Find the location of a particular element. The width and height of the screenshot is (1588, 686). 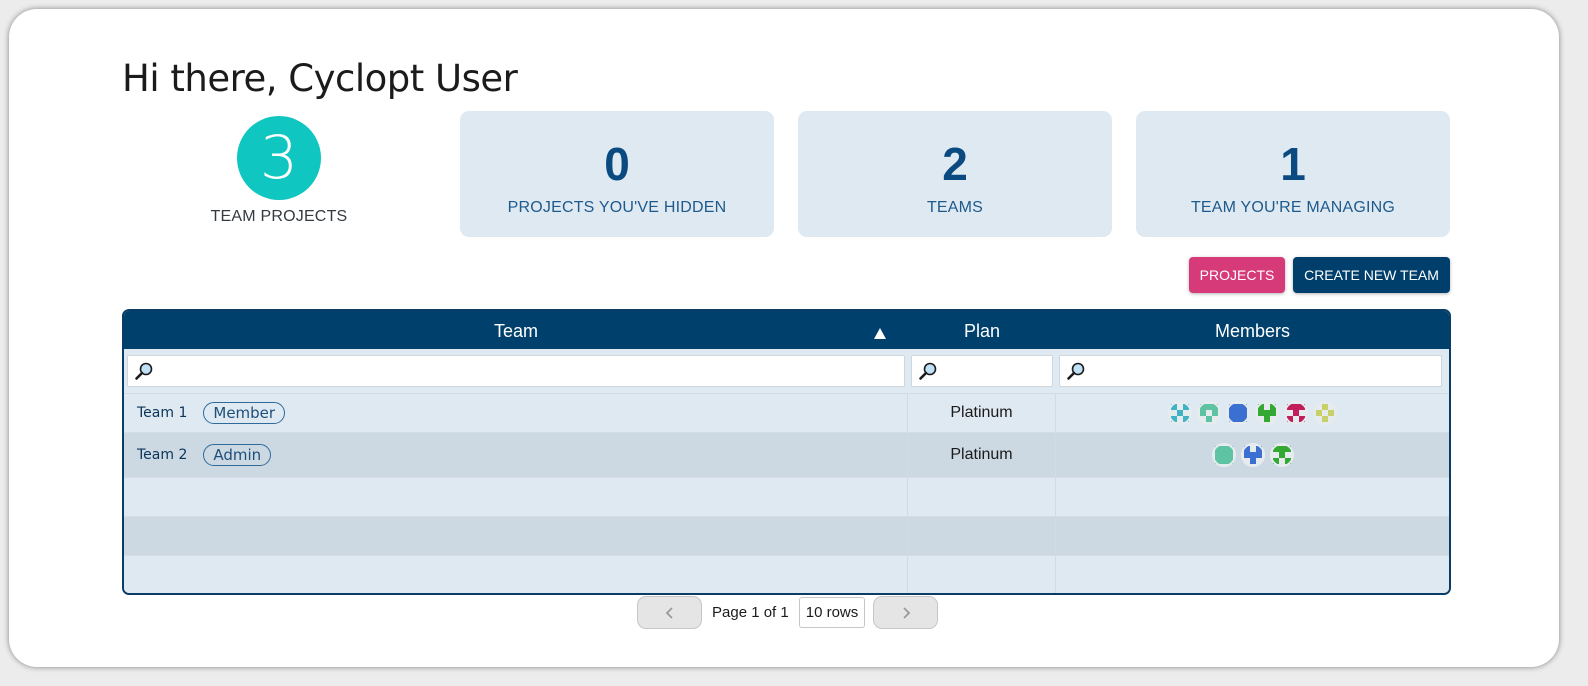

managing-teams-stat: 1 TEAM YOU'RE MANAGING is located at coordinates (1293, 174).